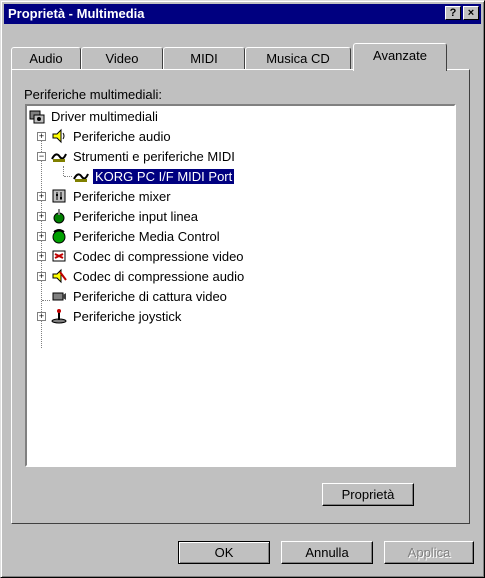 This screenshot has width=485, height=578. What do you see at coordinates (242, 14) in the screenshot?
I see `title-bar: Proprietà - Multimedia ? ×` at bounding box center [242, 14].